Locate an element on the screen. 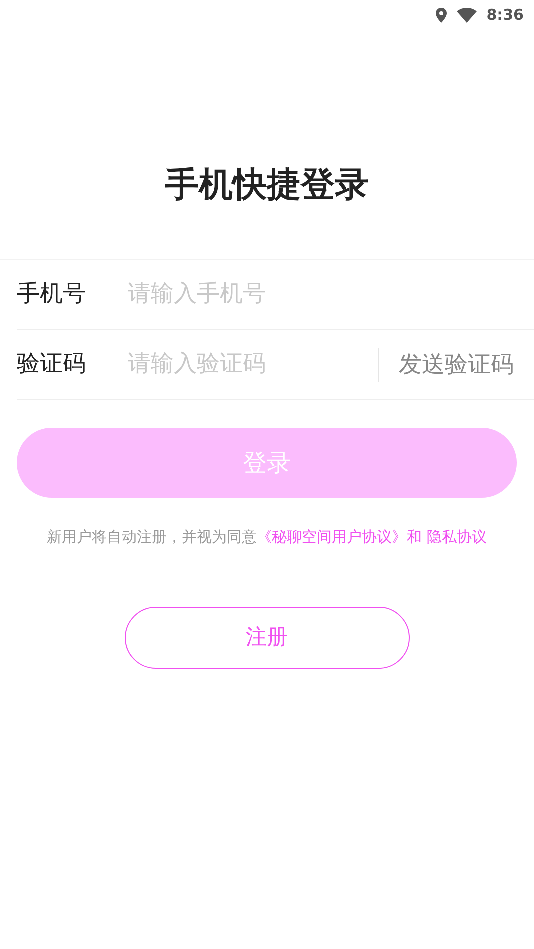 This screenshot has height=949, width=534. agreement-link: 隐私协议 is located at coordinates (456, 537).